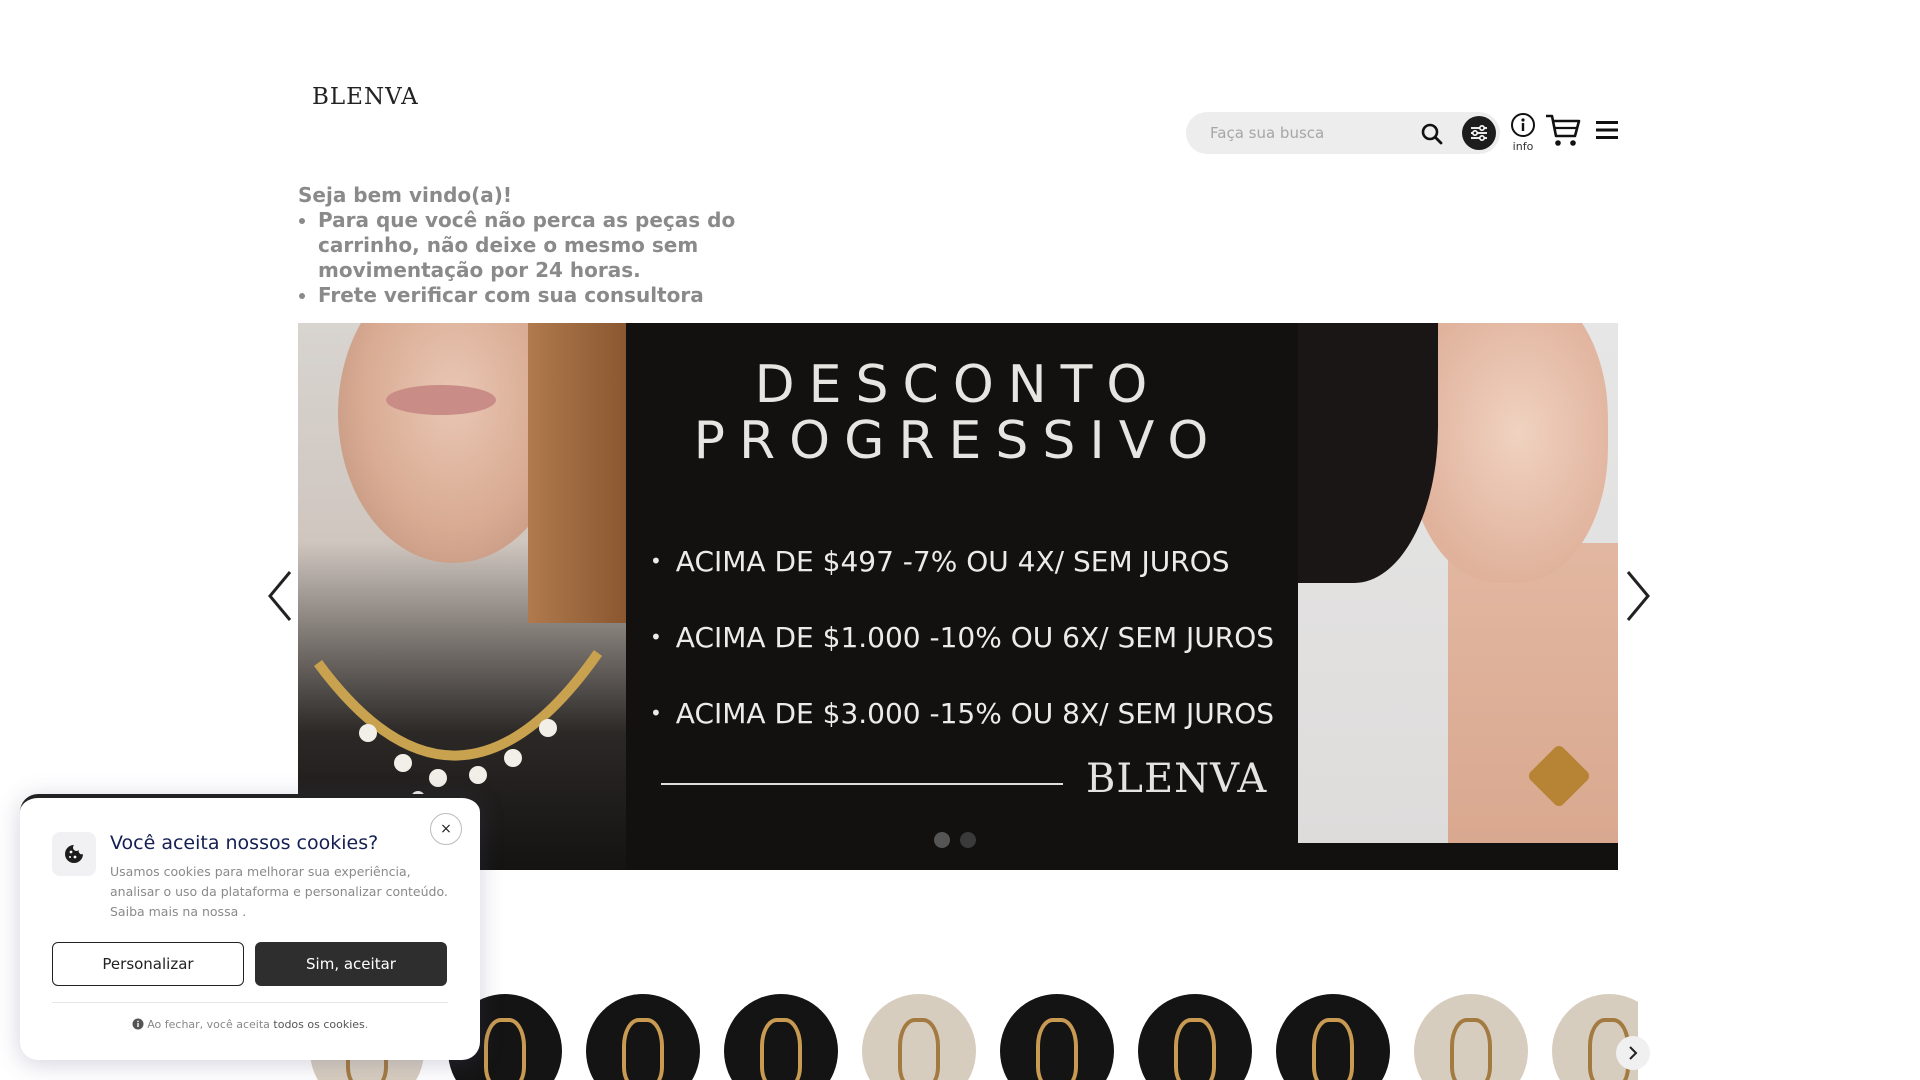 The height and width of the screenshot is (1080, 1920). Describe the element at coordinates (1607, 132) in the screenshot. I see `menu-icon` at that location.